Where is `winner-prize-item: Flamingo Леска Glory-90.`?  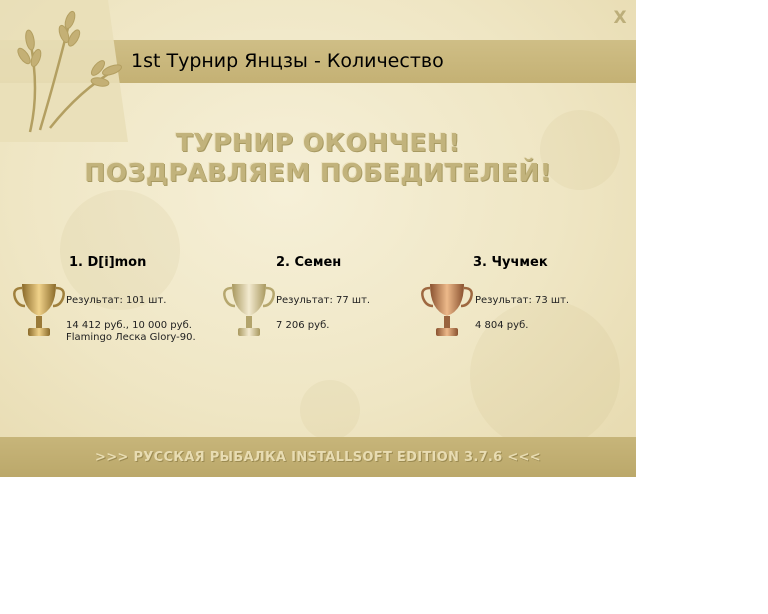 winner-prize-item: Flamingo Леска Glory-90. is located at coordinates (131, 337).